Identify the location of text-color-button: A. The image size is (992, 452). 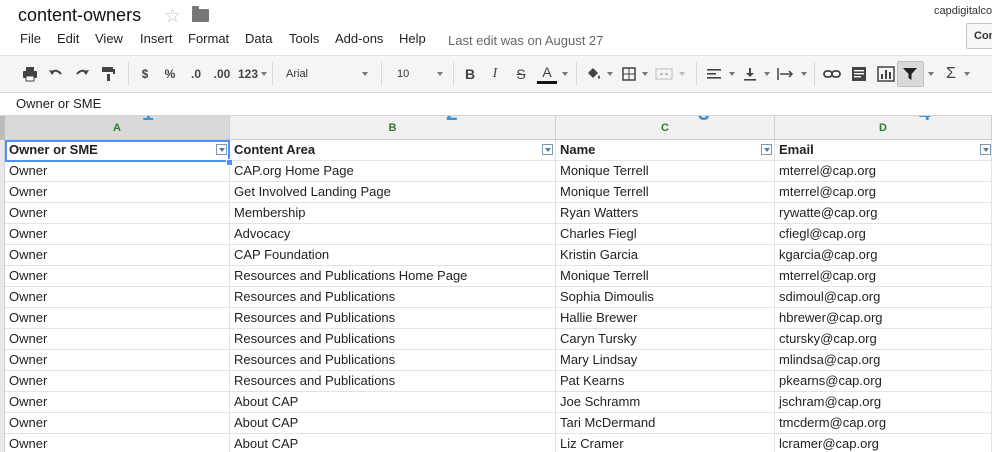
(547, 74).